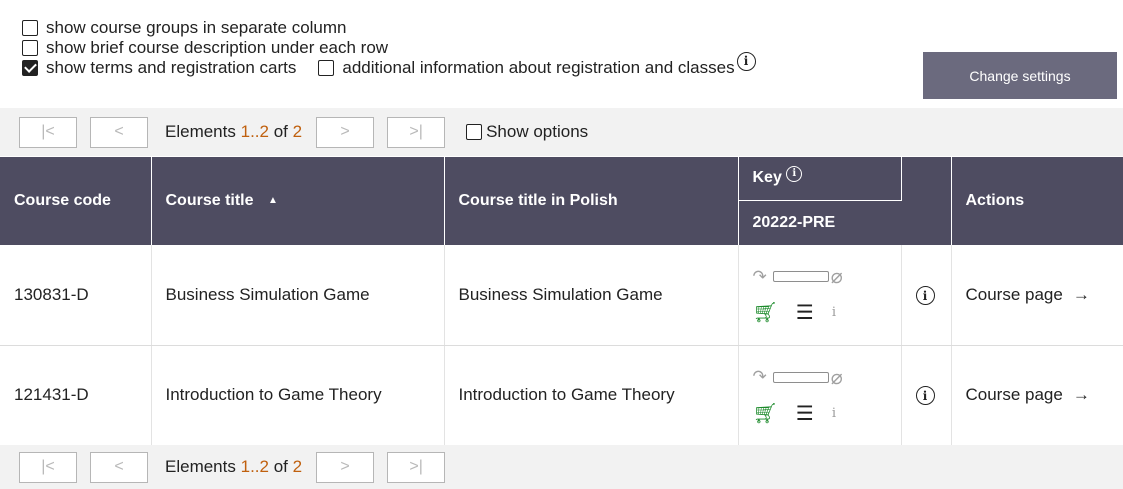 This screenshot has width=1123, height=489. Describe the element at coordinates (746, 61) in the screenshot. I see `info-icon: i` at that location.